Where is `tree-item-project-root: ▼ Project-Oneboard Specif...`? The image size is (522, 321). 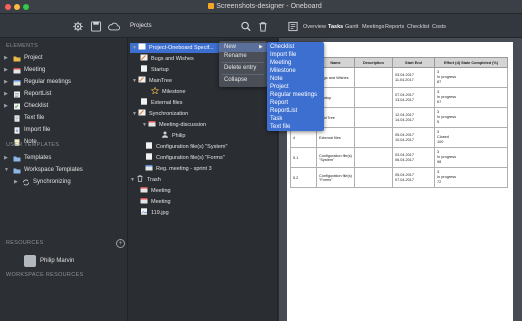
tree-item-project-root: ▼ Project-Oneboard Specif... is located at coordinates (176, 48).